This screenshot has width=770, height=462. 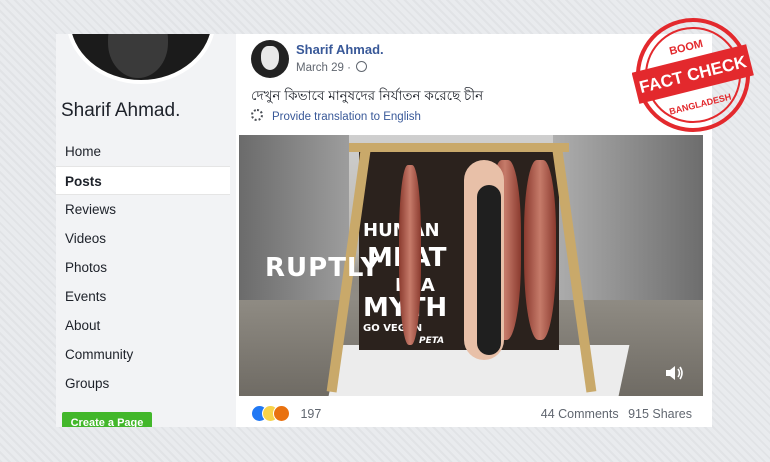 I want to click on create-page-button: Create a Page, so click(x=107, y=419).